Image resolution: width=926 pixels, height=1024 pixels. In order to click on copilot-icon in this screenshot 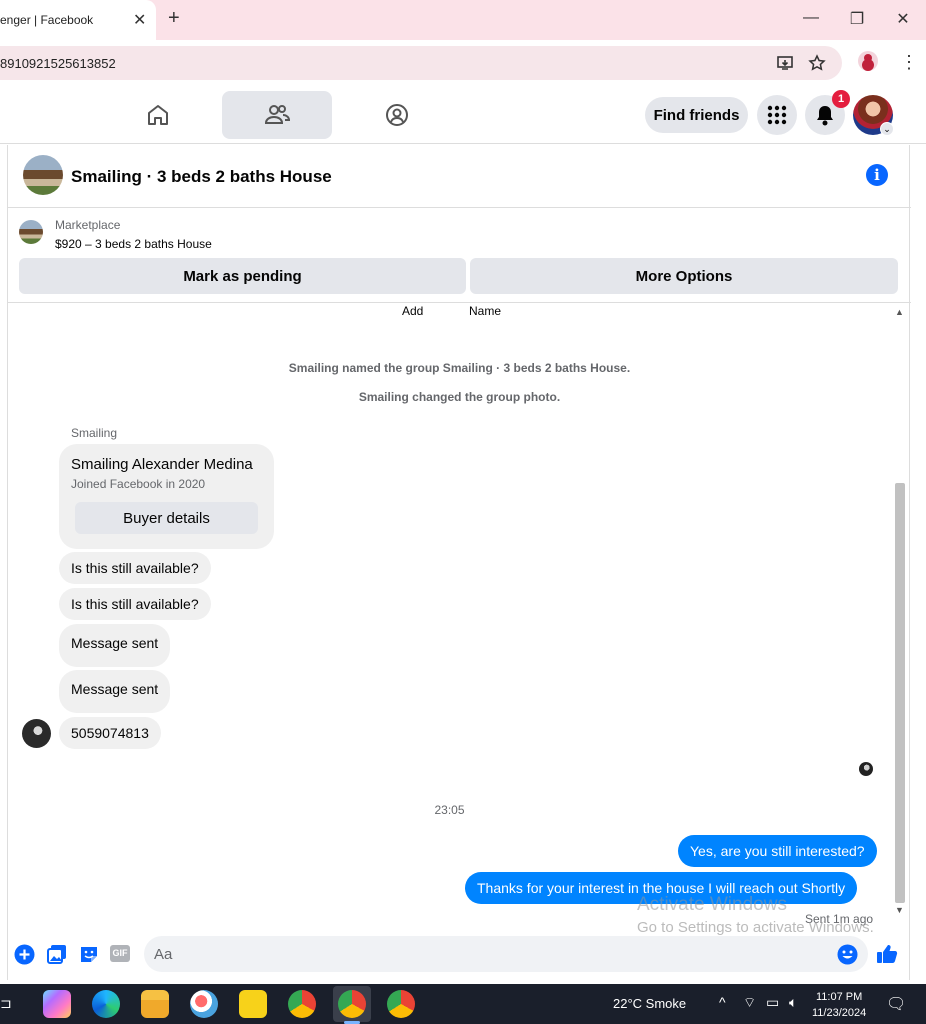, I will do `click(57, 1004)`.